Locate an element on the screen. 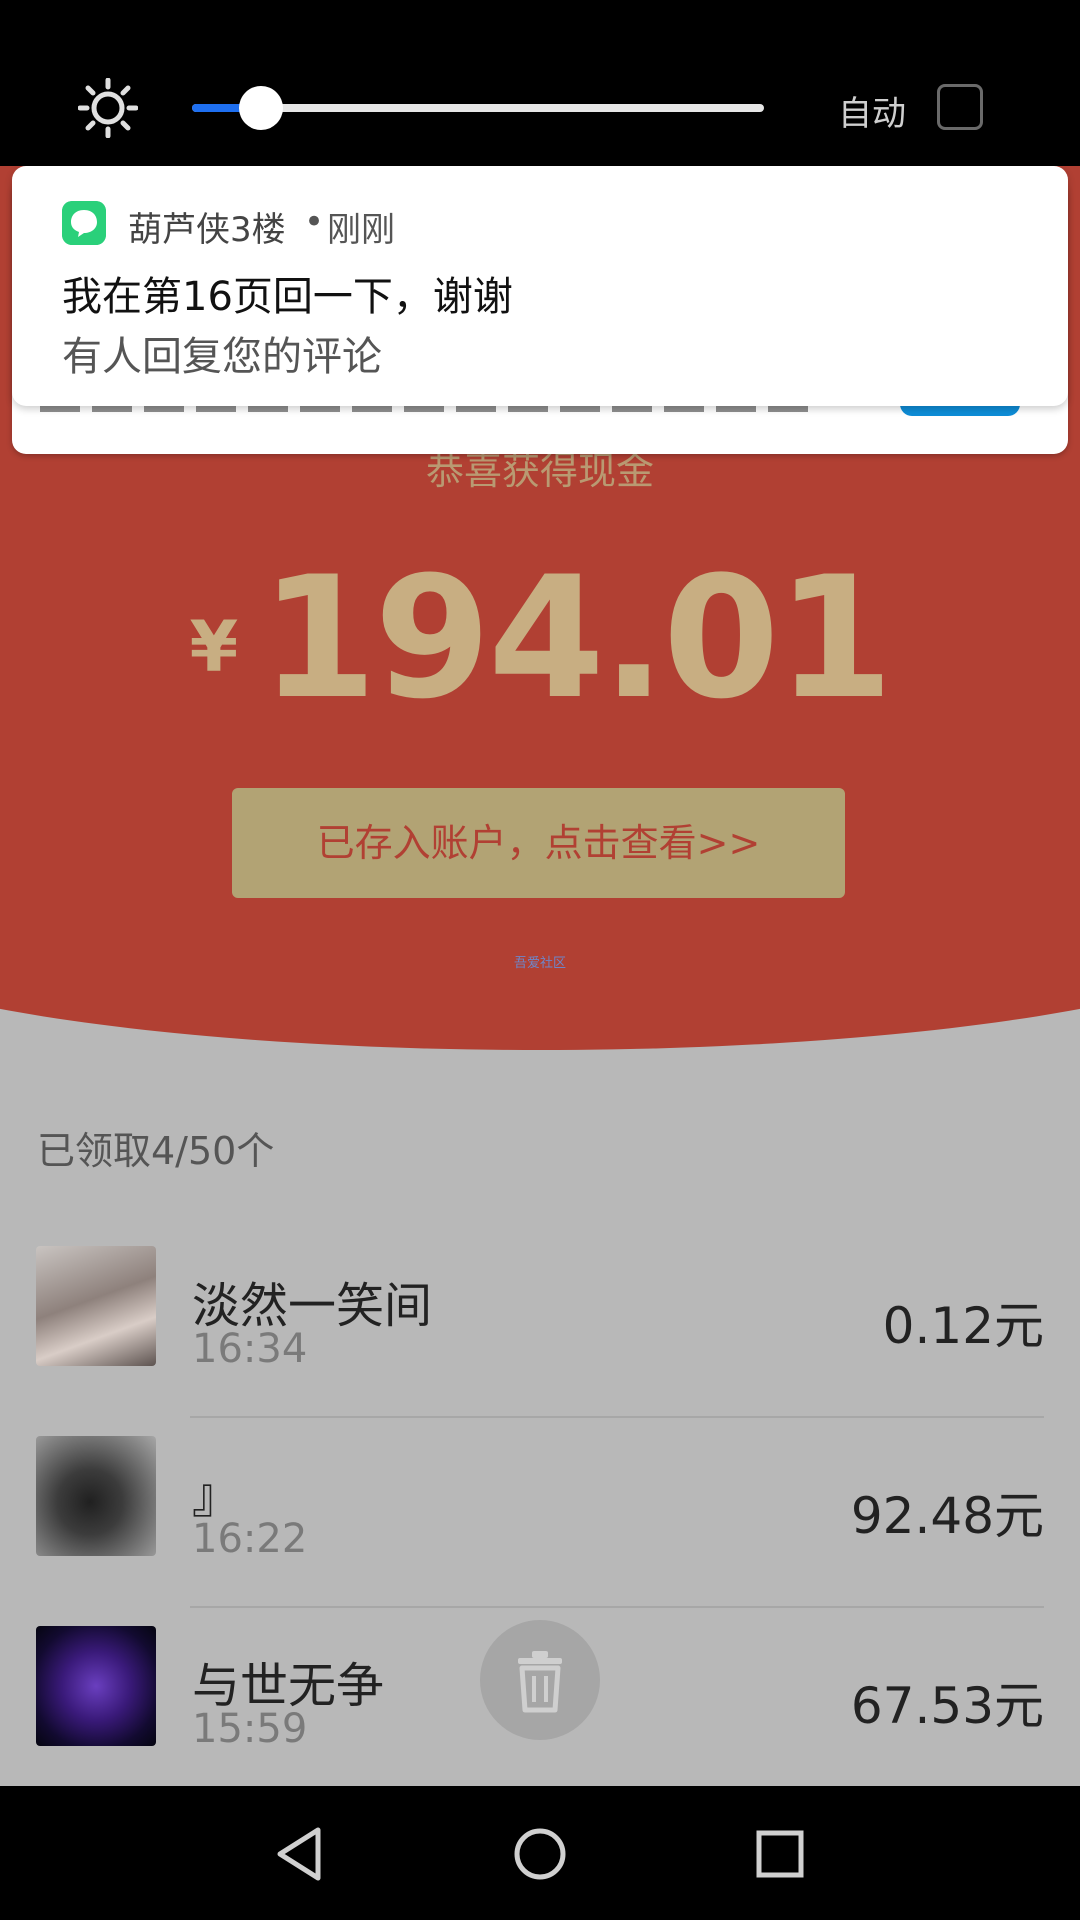 This screenshot has height=1920, width=1080. claim-time: 16:34 is located at coordinates (250, 1349).